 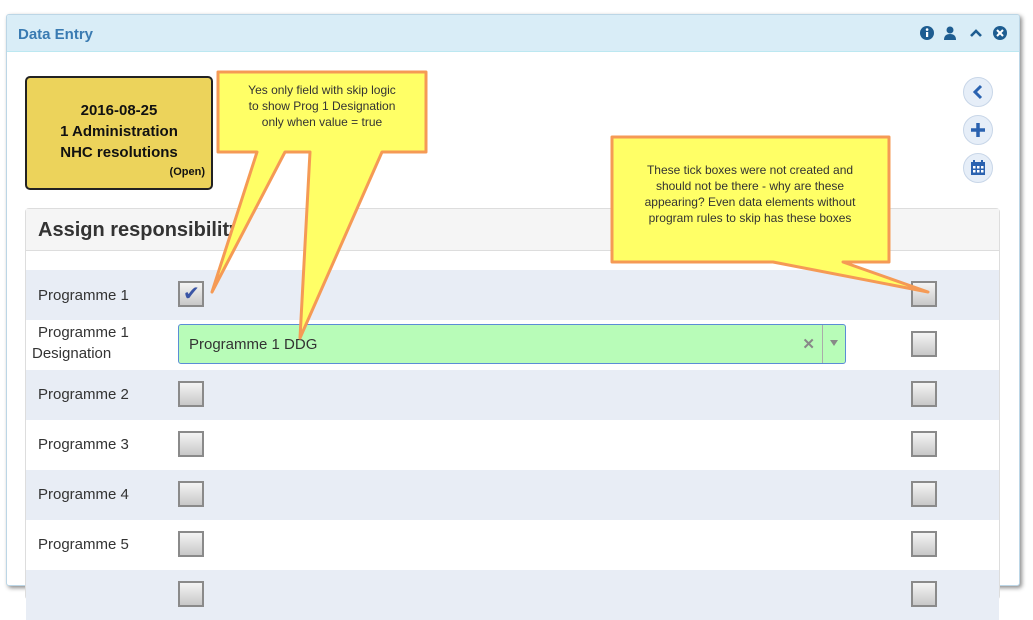 What do you see at coordinates (750, 218) in the screenshot?
I see `callout-right-line4: program rules to skip has these boxes` at bounding box center [750, 218].